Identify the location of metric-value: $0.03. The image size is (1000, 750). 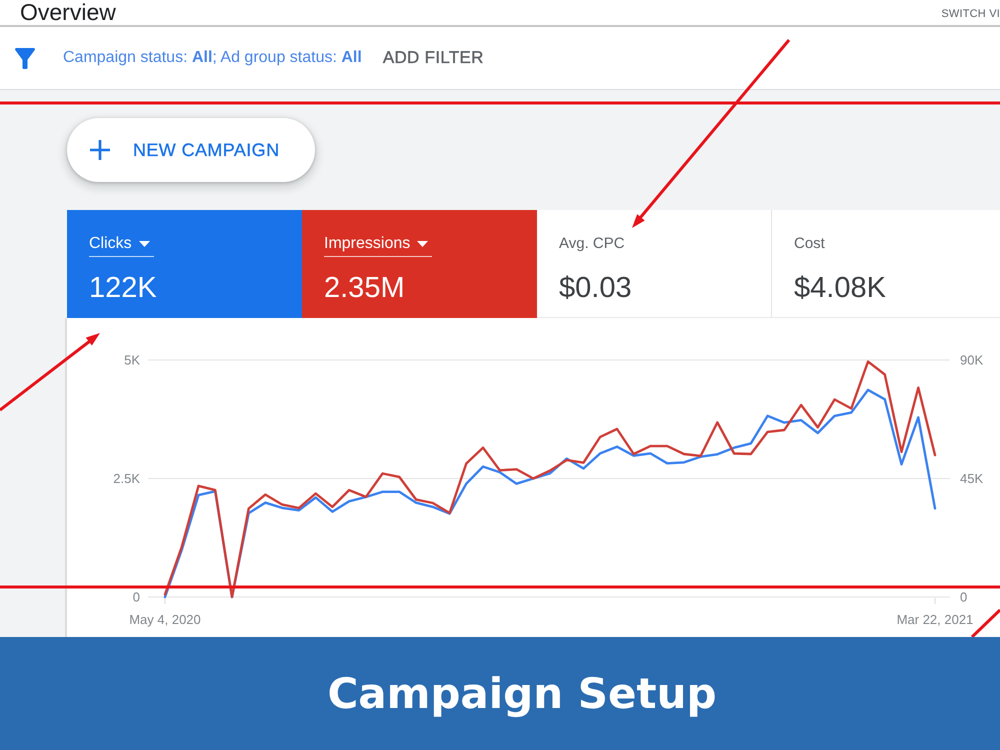
(595, 288).